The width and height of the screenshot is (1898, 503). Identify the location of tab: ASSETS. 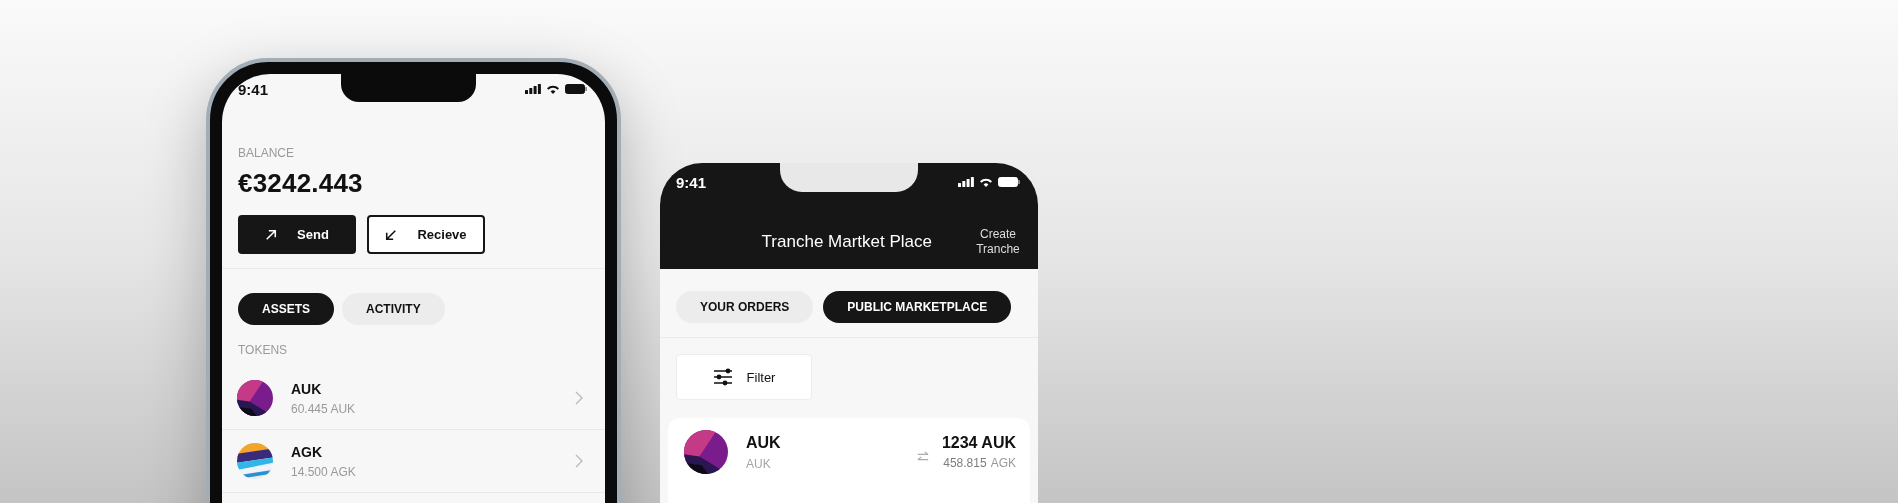
(286, 309).